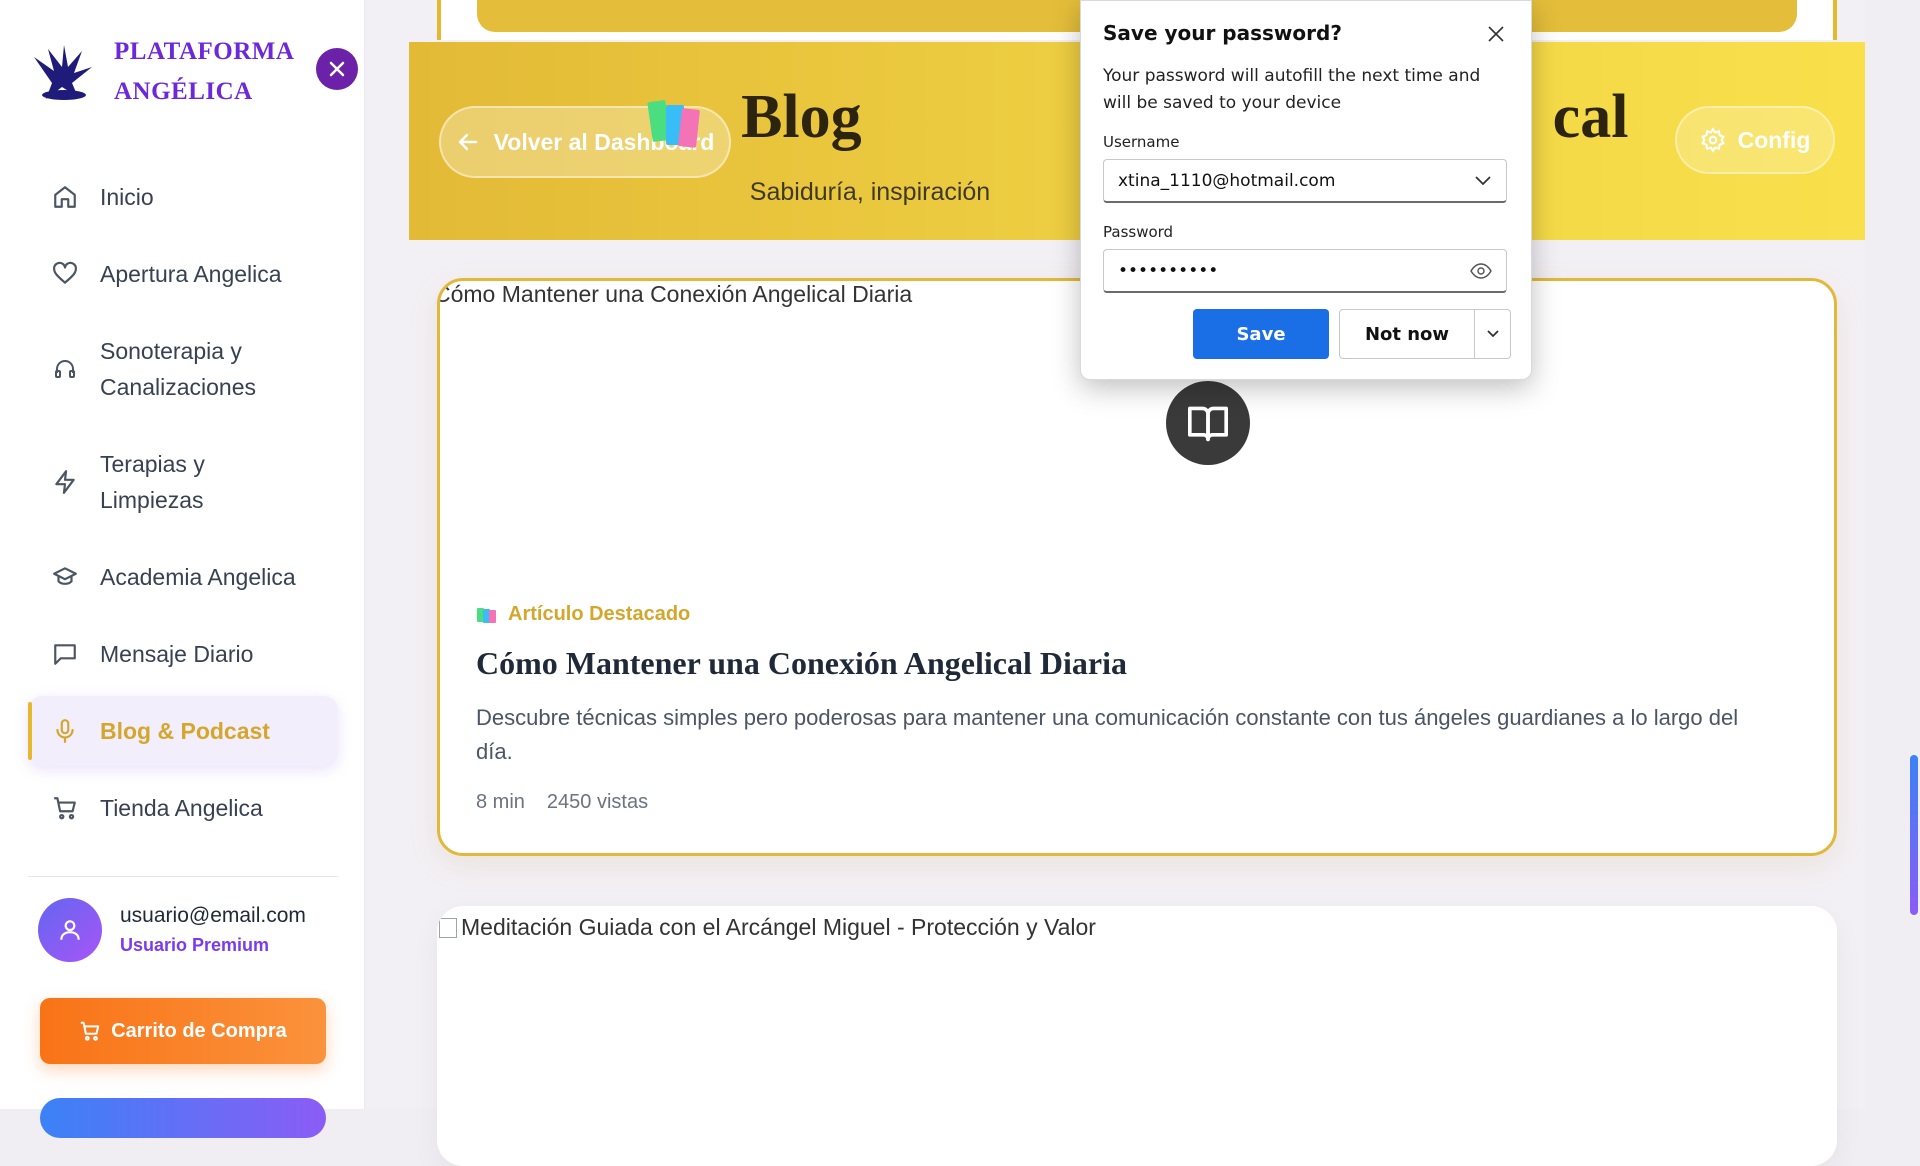  I want to click on dialog-close-button, so click(1496, 34).